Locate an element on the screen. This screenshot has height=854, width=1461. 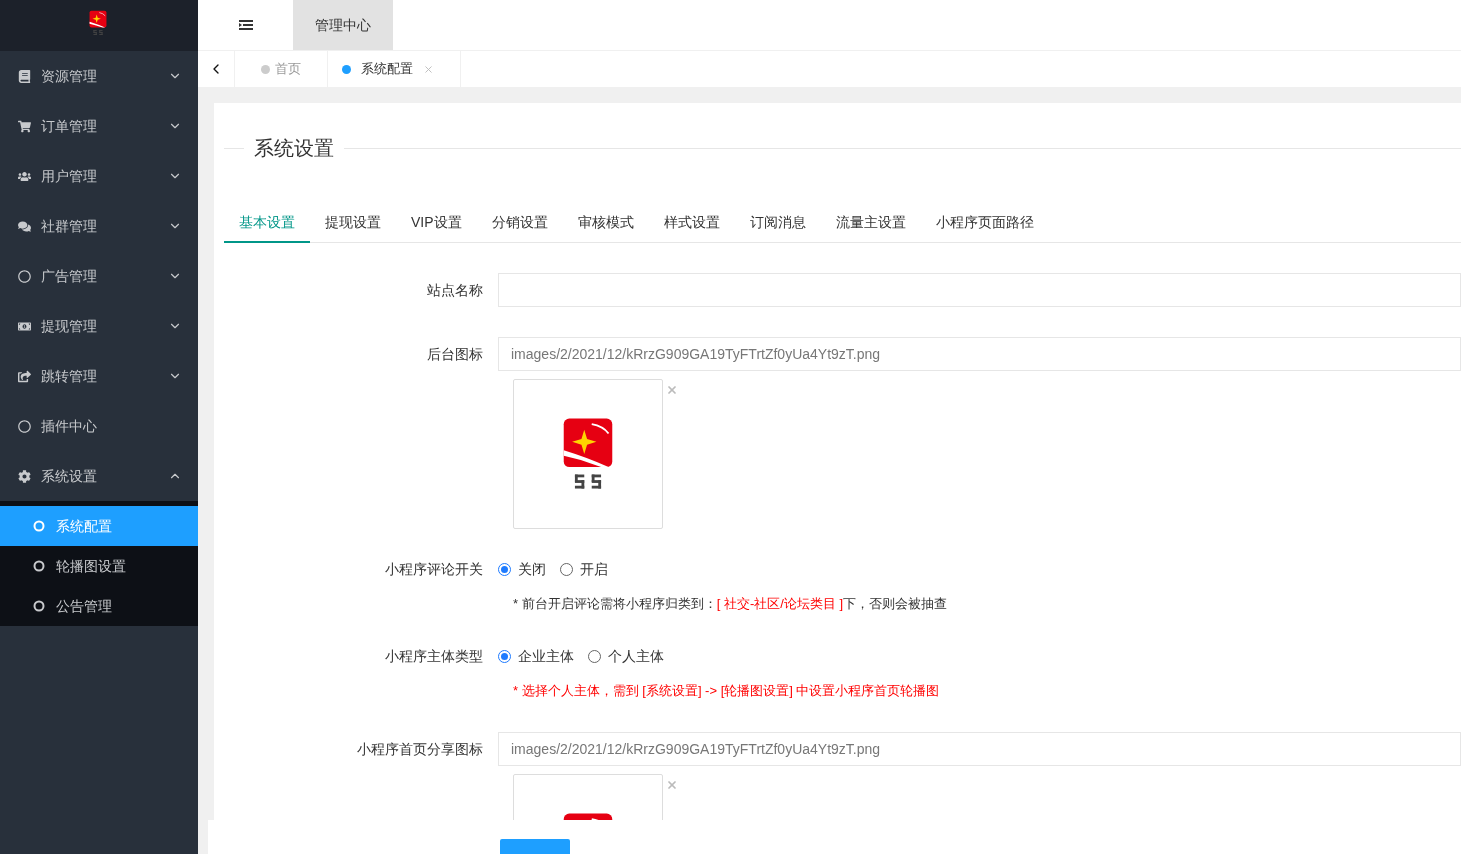
hint-text: * 选择个人主体，需到 [系统设置] -> [轮播图设置] 中设置小程序首页轮播图 is located at coordinates (726, 690).